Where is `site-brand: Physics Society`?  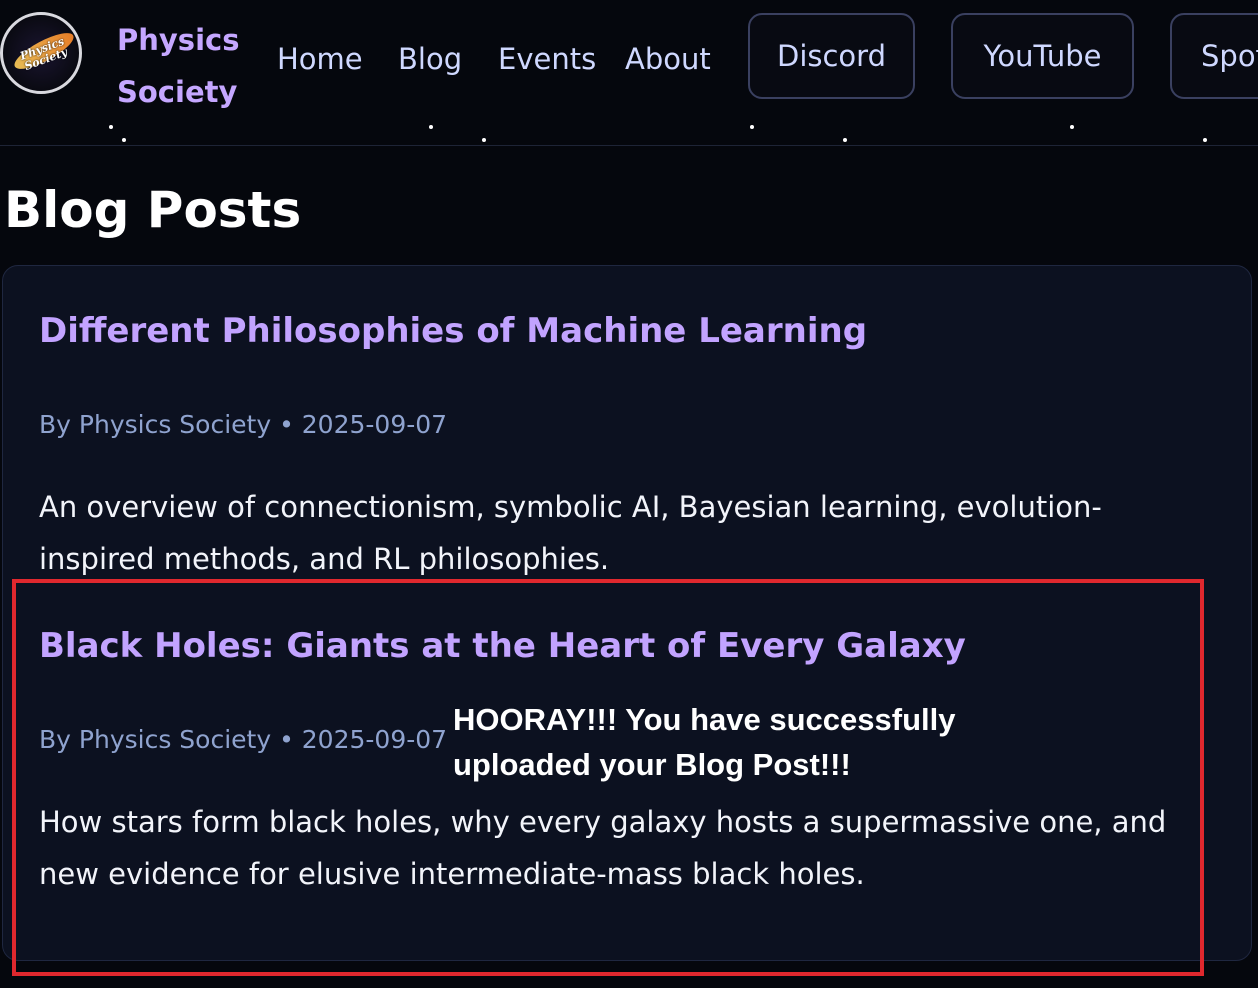
site-brand: Physics Society is located at coordinates (187, 66).